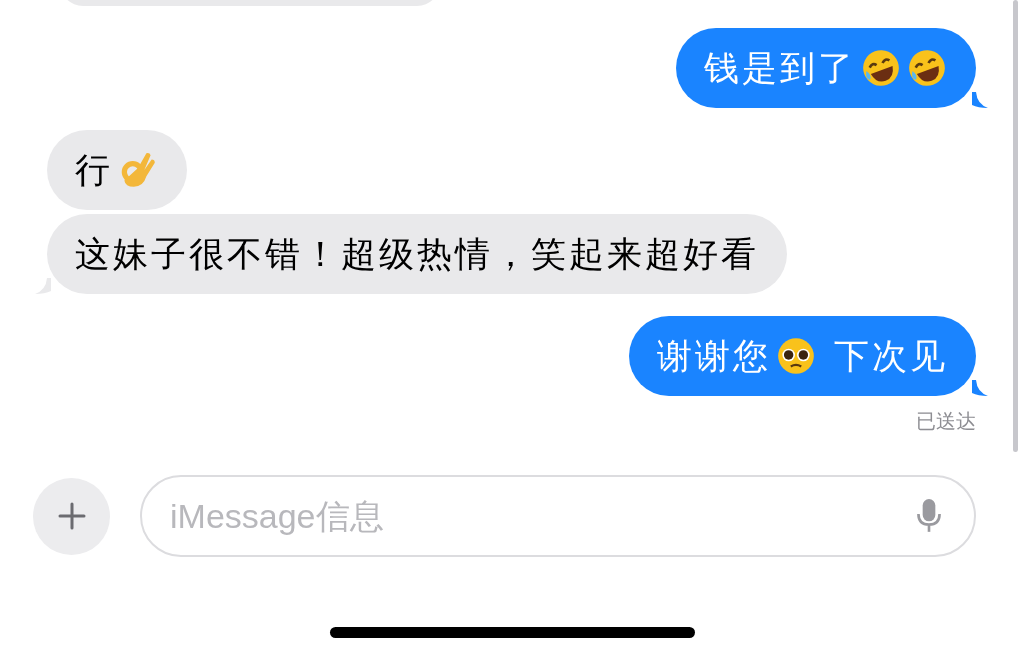 The width and height of the screenshot is (1024, 657). What do you see at coordinates (71, 516) in the screenshot?
I see `plus-icon` at bounding box center [71, 516].